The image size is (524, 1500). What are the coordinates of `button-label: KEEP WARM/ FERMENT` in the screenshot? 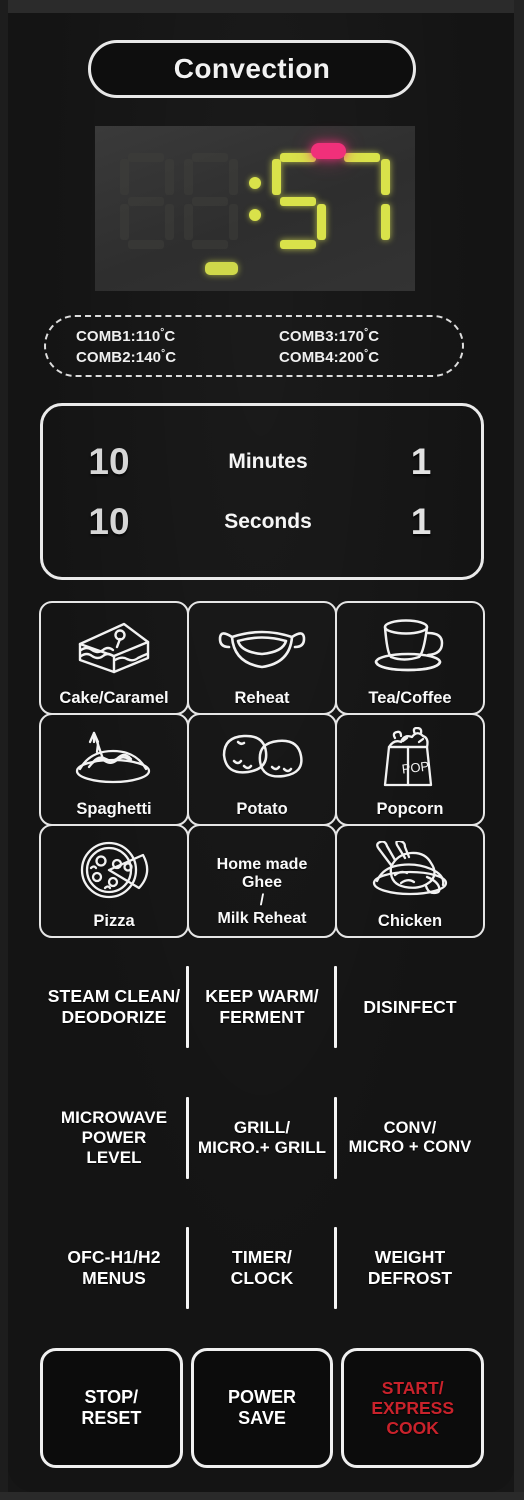 It's located at (261, 1006).